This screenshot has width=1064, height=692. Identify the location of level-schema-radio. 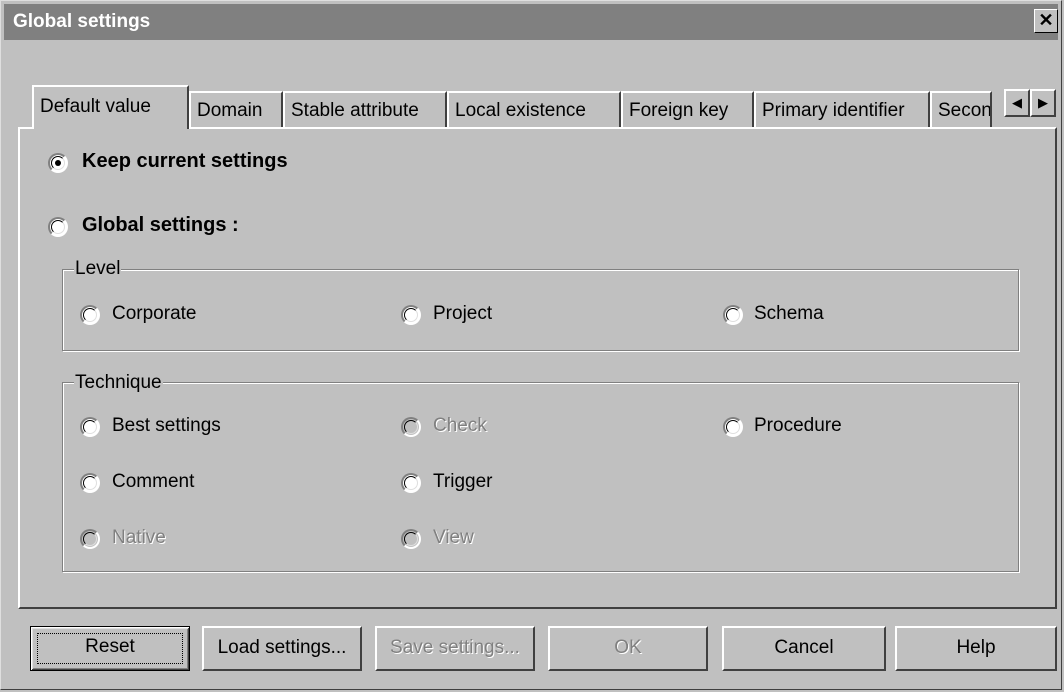
(733, 315).